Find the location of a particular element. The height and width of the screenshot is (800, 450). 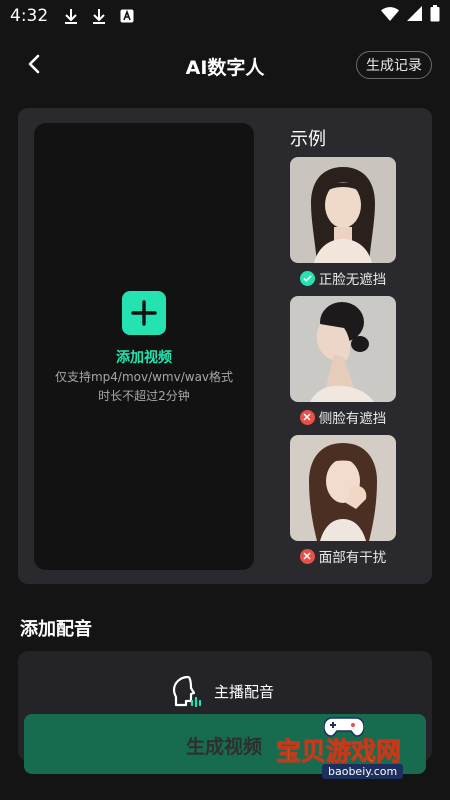

example-caption: 侧脸有遮挡 is located at coordinates (352, 419).